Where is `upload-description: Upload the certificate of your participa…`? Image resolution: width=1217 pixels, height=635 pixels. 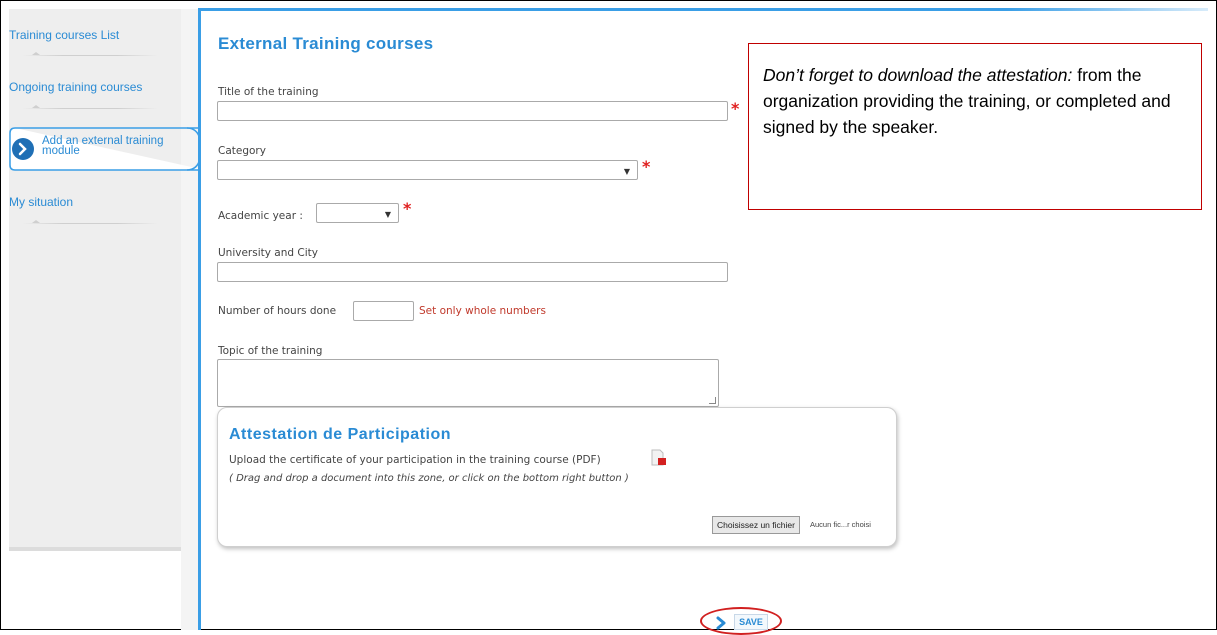 upload-description: Upload the certificate of your participa… is located at coordinates (415, 460).